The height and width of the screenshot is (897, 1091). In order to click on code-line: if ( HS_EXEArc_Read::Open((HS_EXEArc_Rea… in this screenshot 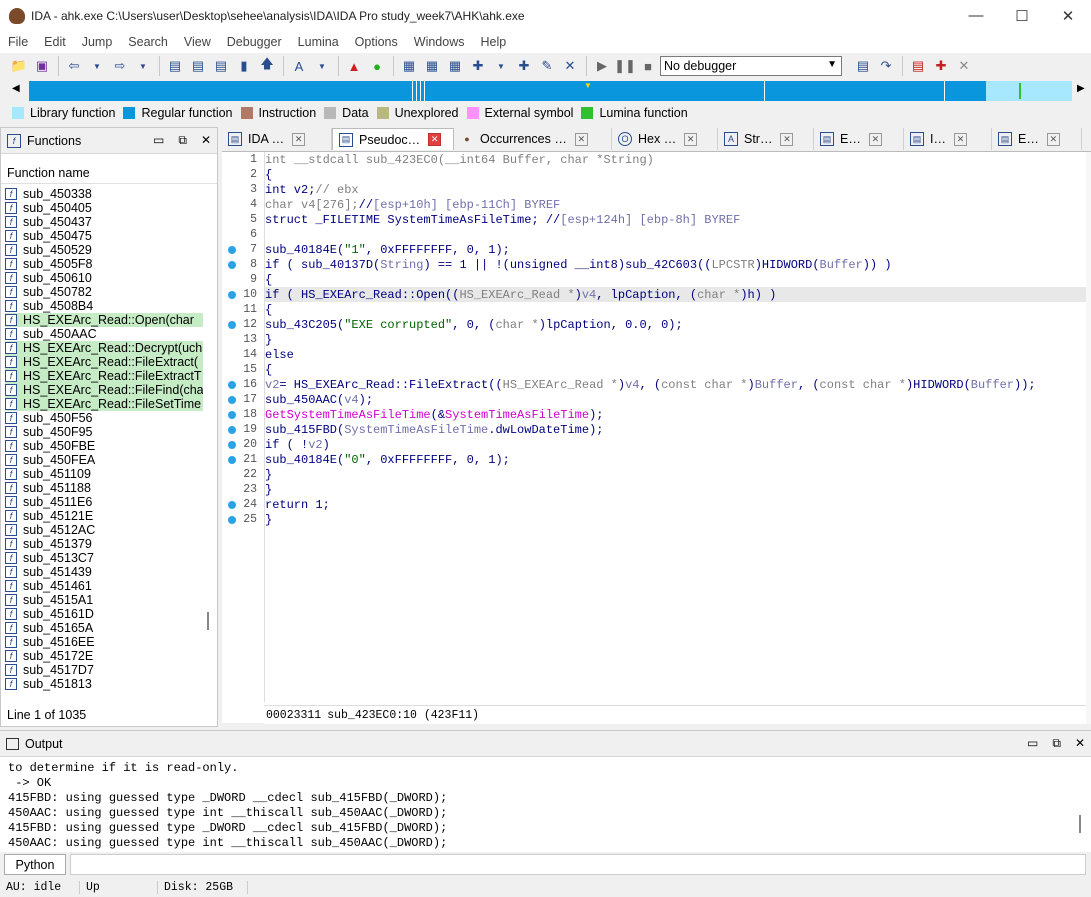, I will do `click(675, 294)`.